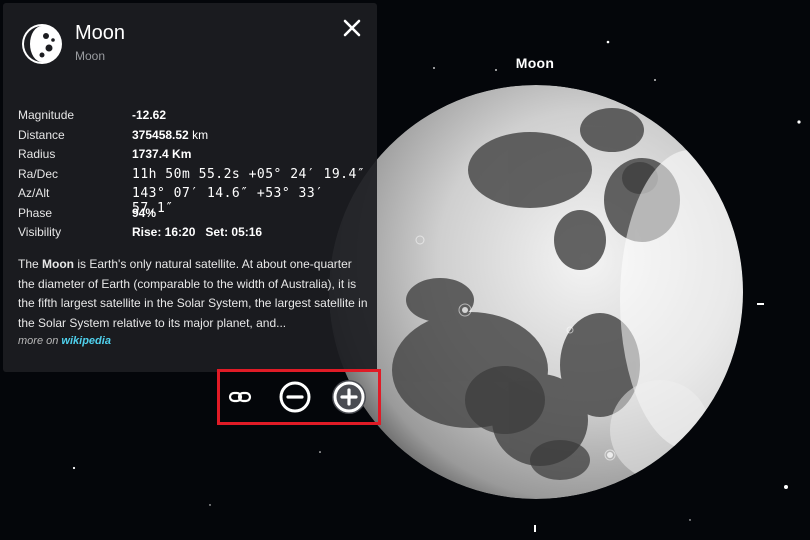 The width and height of the screenshot is (810, 540). I want to click on radius-label: Radius, so click(37, 154).